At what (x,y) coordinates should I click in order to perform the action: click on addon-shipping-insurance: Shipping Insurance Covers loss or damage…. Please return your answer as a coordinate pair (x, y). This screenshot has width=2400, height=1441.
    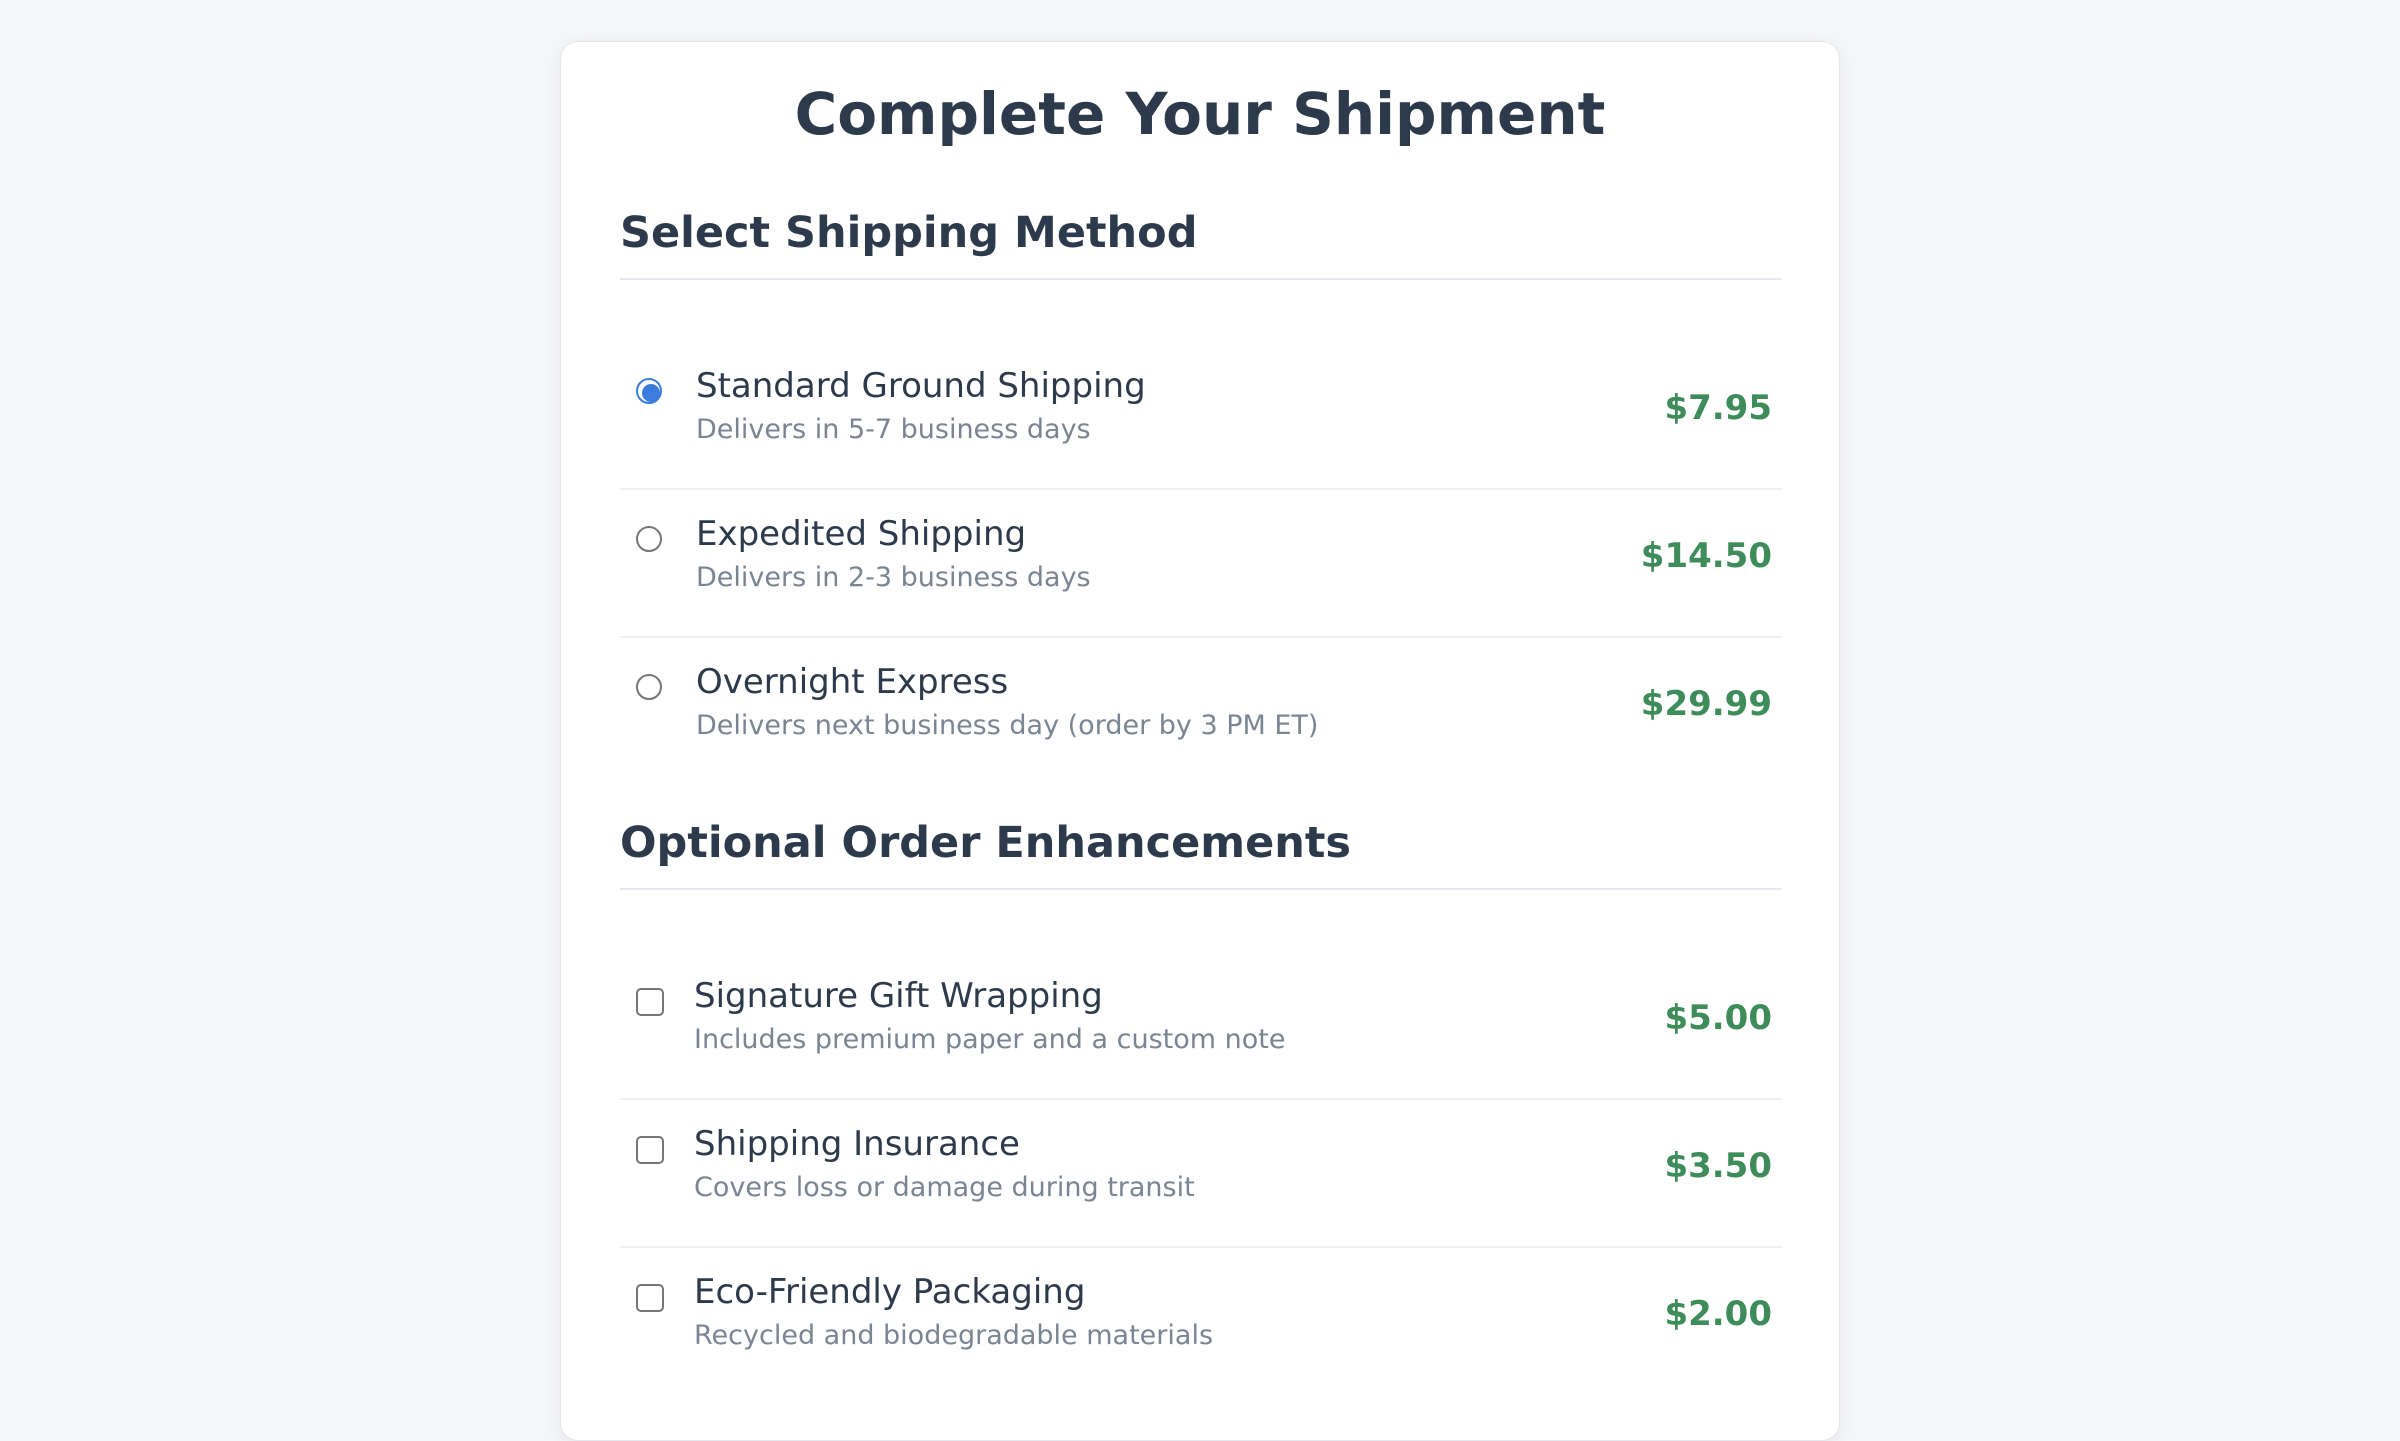
    Looking at the image, I should click on (1201, 1174).